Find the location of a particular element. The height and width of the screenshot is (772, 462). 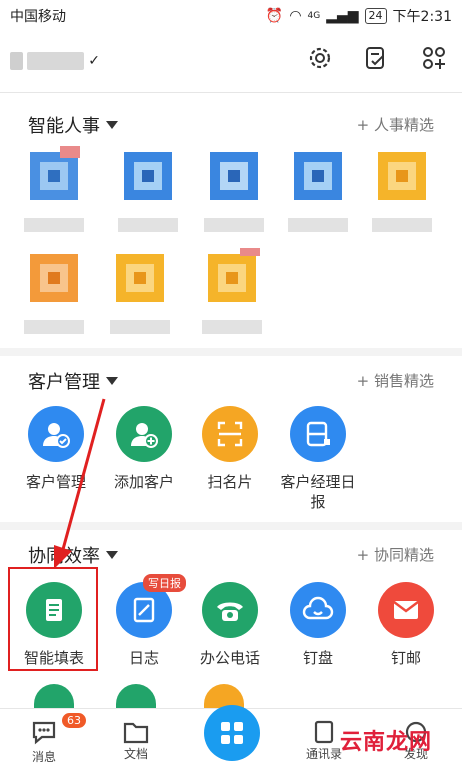

clock: 下午2:31 is located at coordinates (422, 17).